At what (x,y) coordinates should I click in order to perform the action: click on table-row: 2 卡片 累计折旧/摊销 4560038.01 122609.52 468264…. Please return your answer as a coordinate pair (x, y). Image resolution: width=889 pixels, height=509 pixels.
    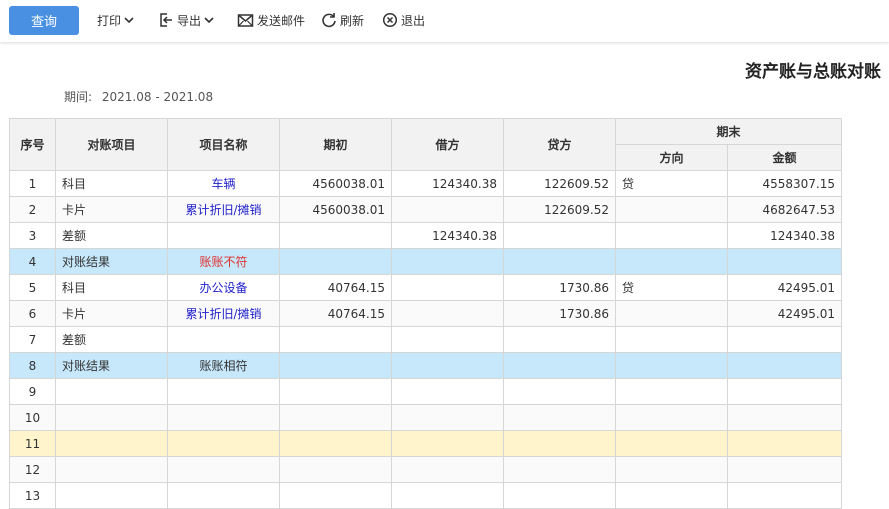
    Looking at the image, I should click on (426, 209).